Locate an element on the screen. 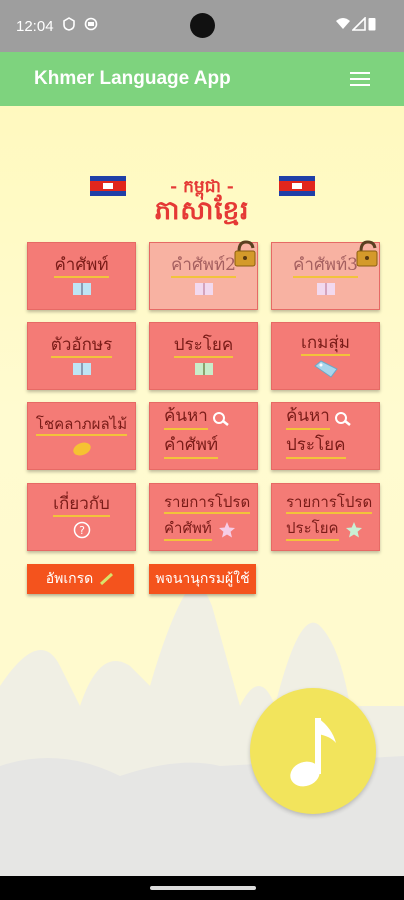 The image size is (404, 900). status-bar: 12:04 is located at coordinates (202, 26).